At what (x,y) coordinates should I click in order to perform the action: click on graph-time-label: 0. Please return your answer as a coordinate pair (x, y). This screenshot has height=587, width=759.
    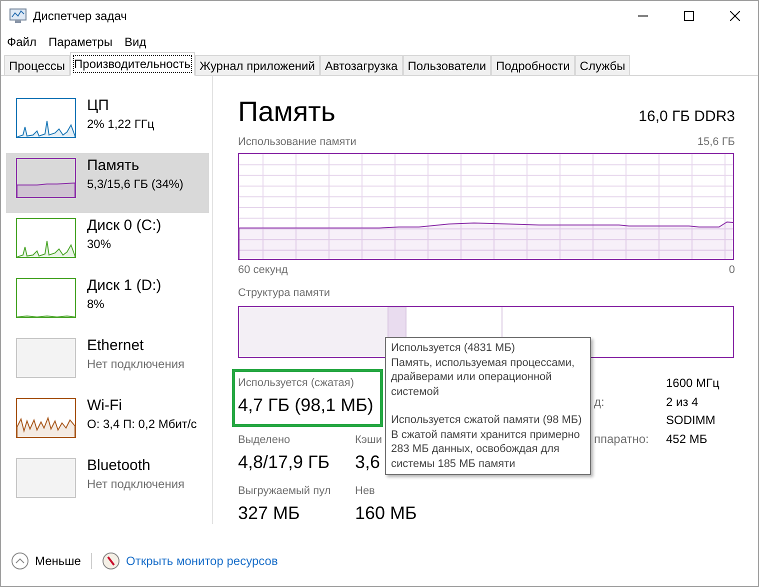
    Looking at the image, I should click on (731, 270).